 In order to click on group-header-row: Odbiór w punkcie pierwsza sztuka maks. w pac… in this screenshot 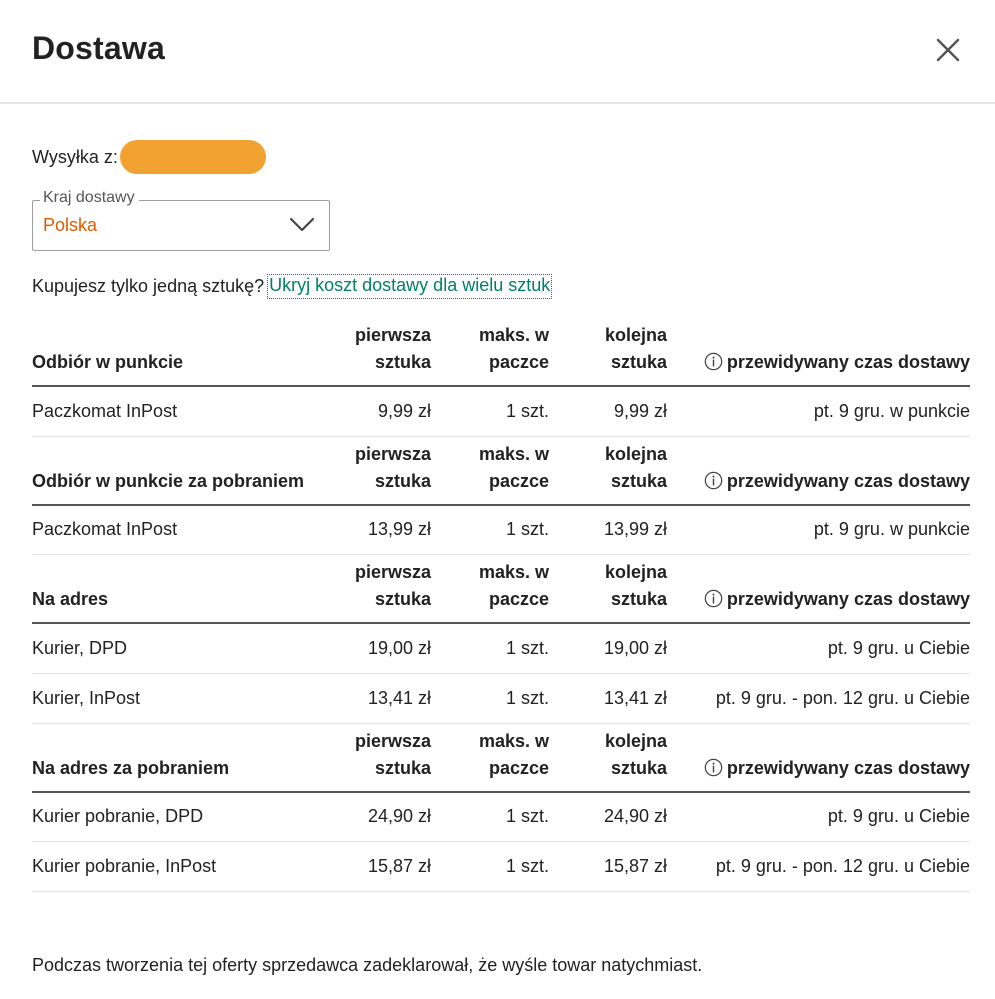, I will do `click(501, 352)`.